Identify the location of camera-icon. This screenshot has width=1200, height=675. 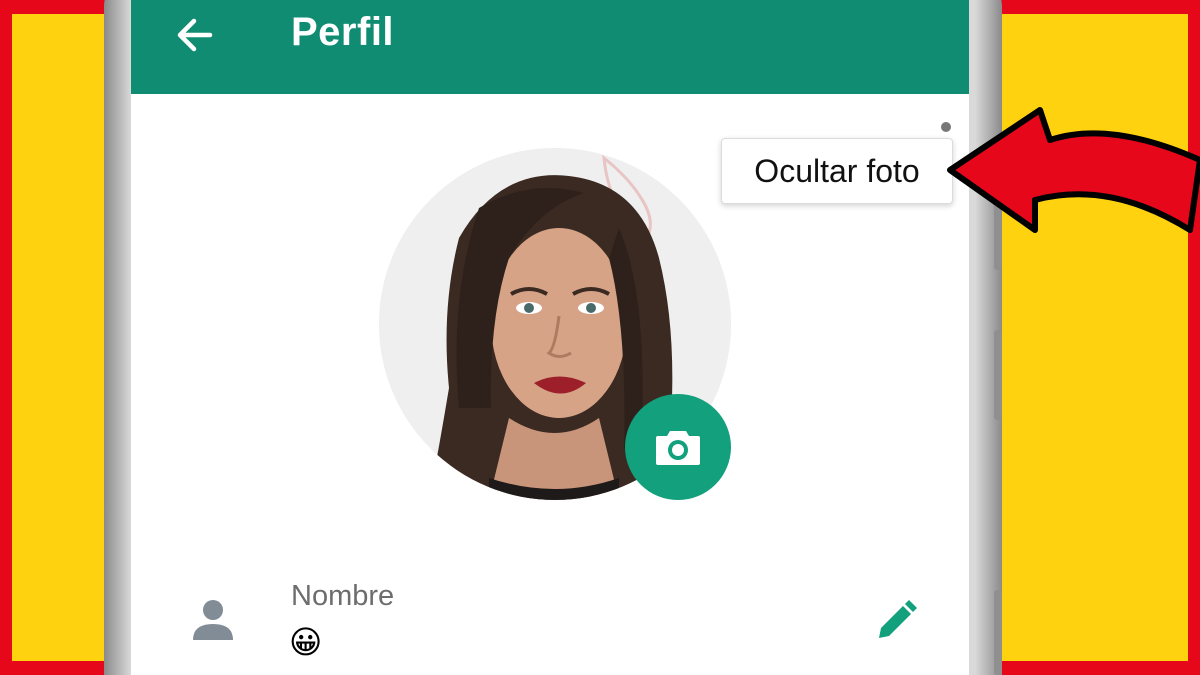
(678, 448).